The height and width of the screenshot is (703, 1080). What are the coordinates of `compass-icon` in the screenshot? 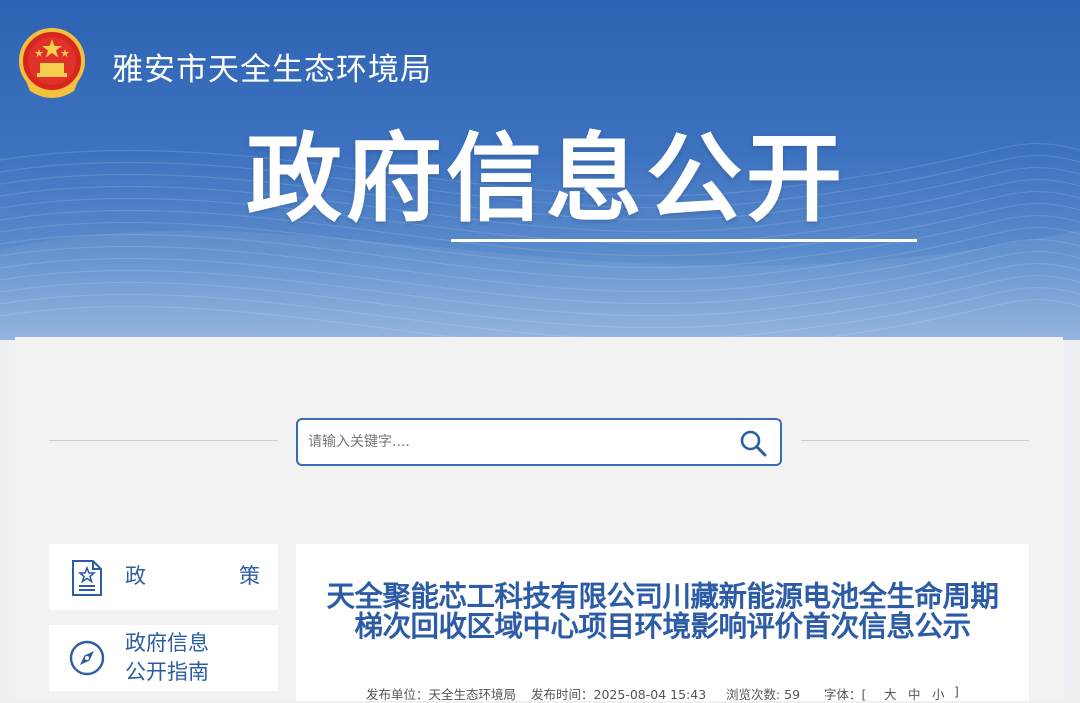 It's located at (87, 658).